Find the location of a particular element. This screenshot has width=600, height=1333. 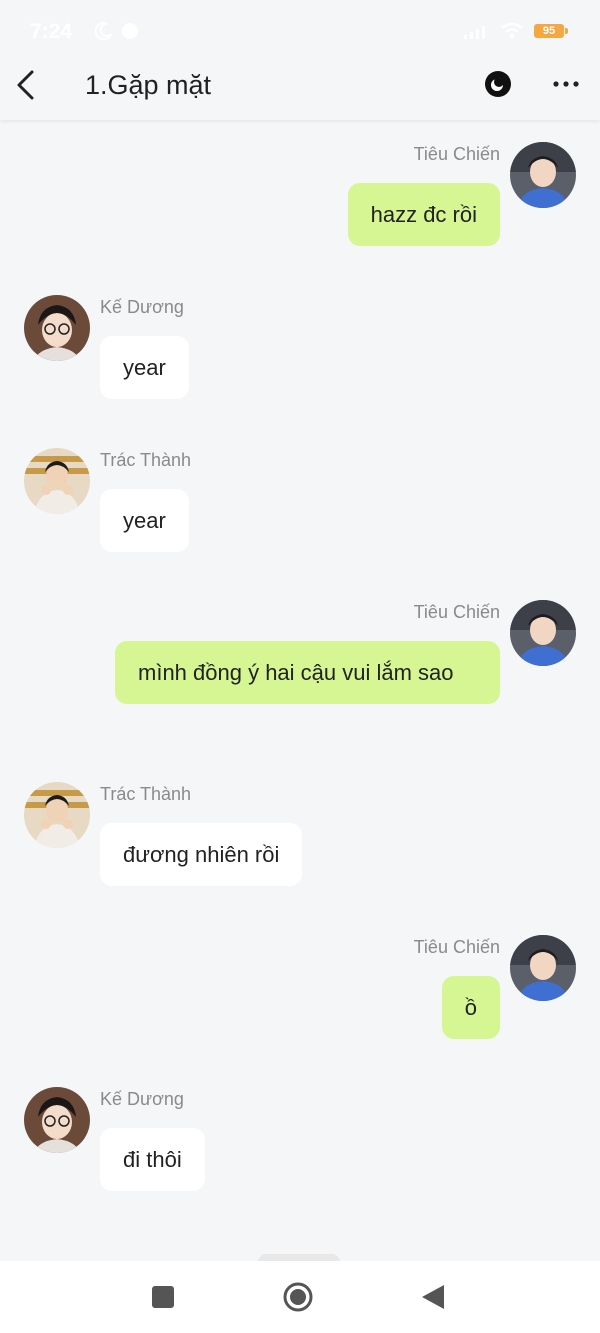

message-bubble: đương nhiên rồi is located at coordinates (201, 854).